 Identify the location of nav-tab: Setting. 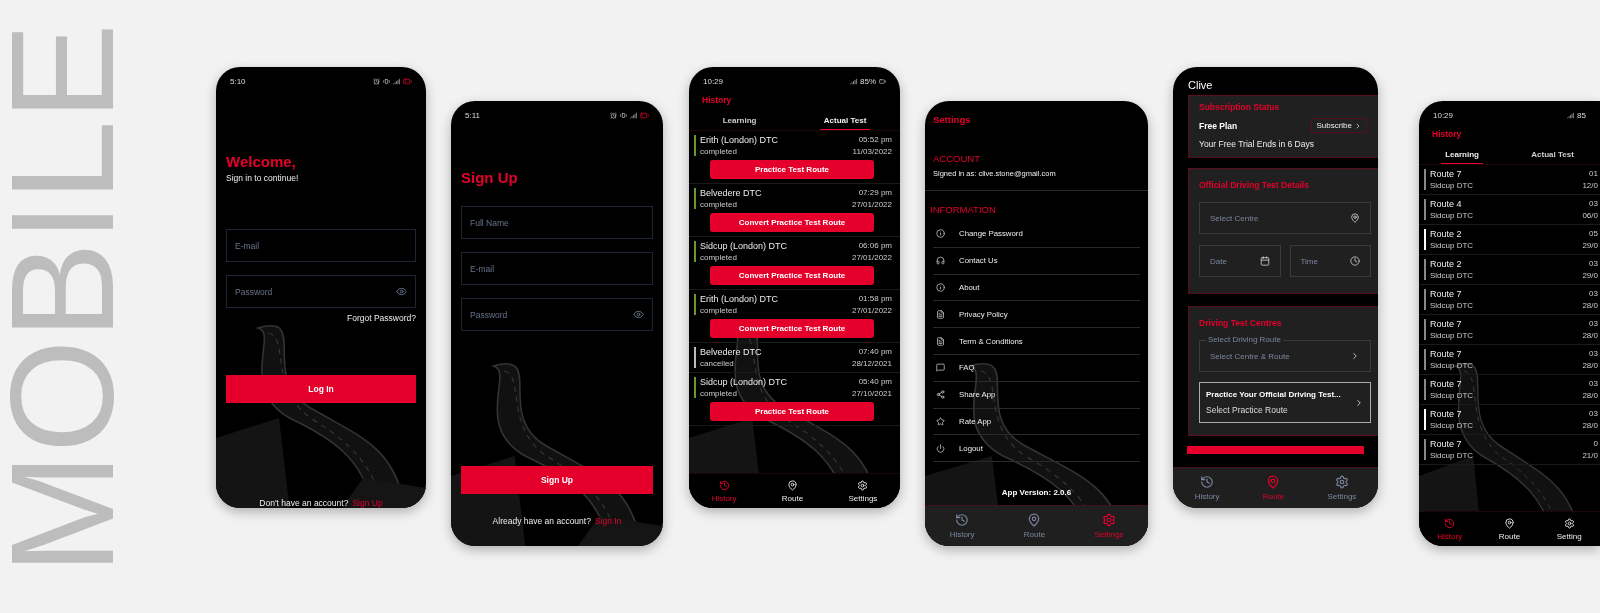
(1569, 529).